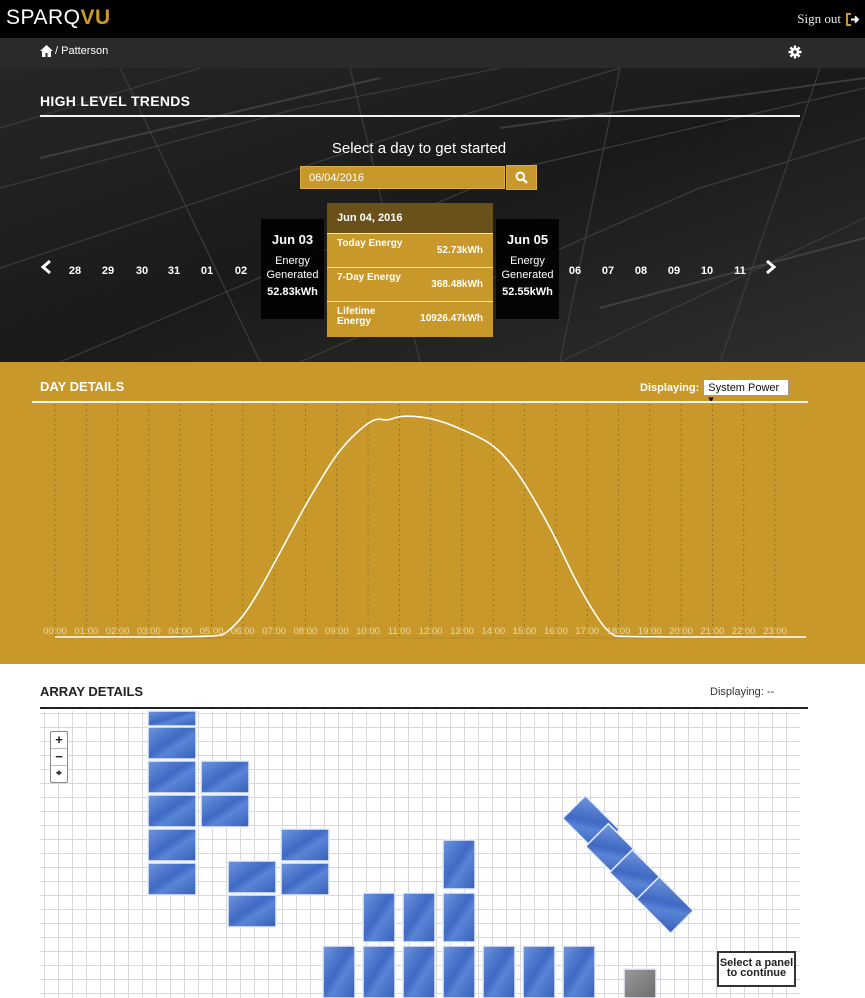  What do you see at coordinates (459, 250) in the screenshot?
I see `today-energy-value: 52.73kWh` at bounding box center [459, 250].